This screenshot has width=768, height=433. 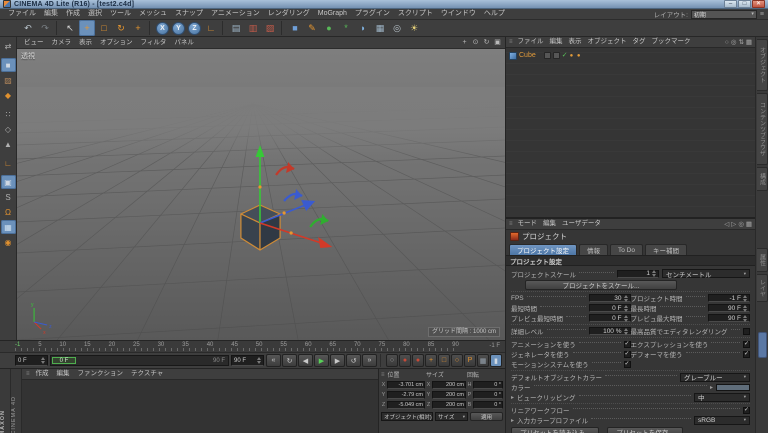 I want to click on pan-view-icon: +, so click(x=464, y=42).